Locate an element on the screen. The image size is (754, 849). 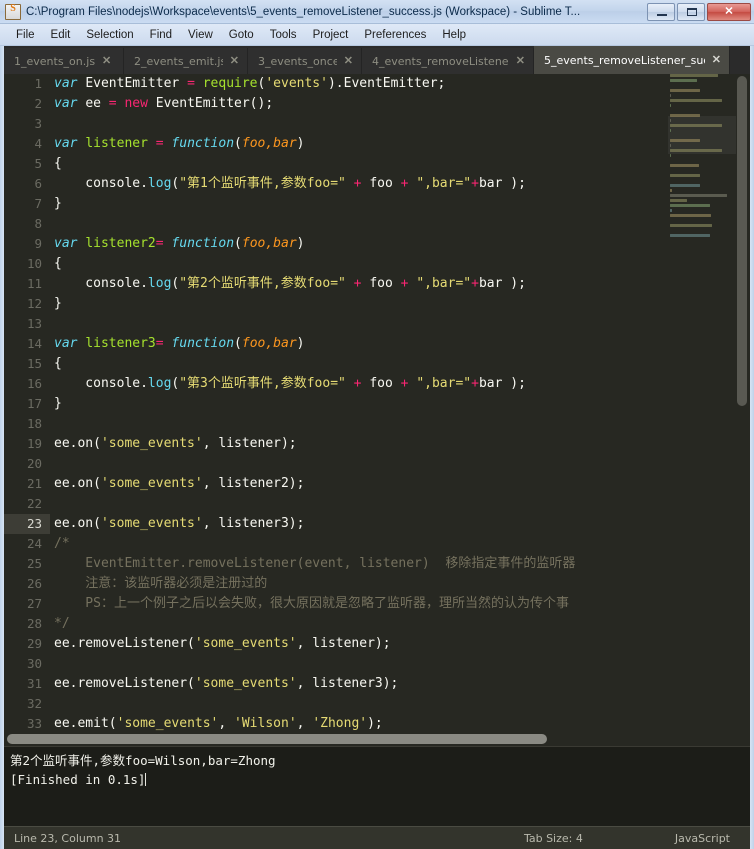
tab-5: 5_events_removeListener_success. ✕ is located at coordinates (632, 60).